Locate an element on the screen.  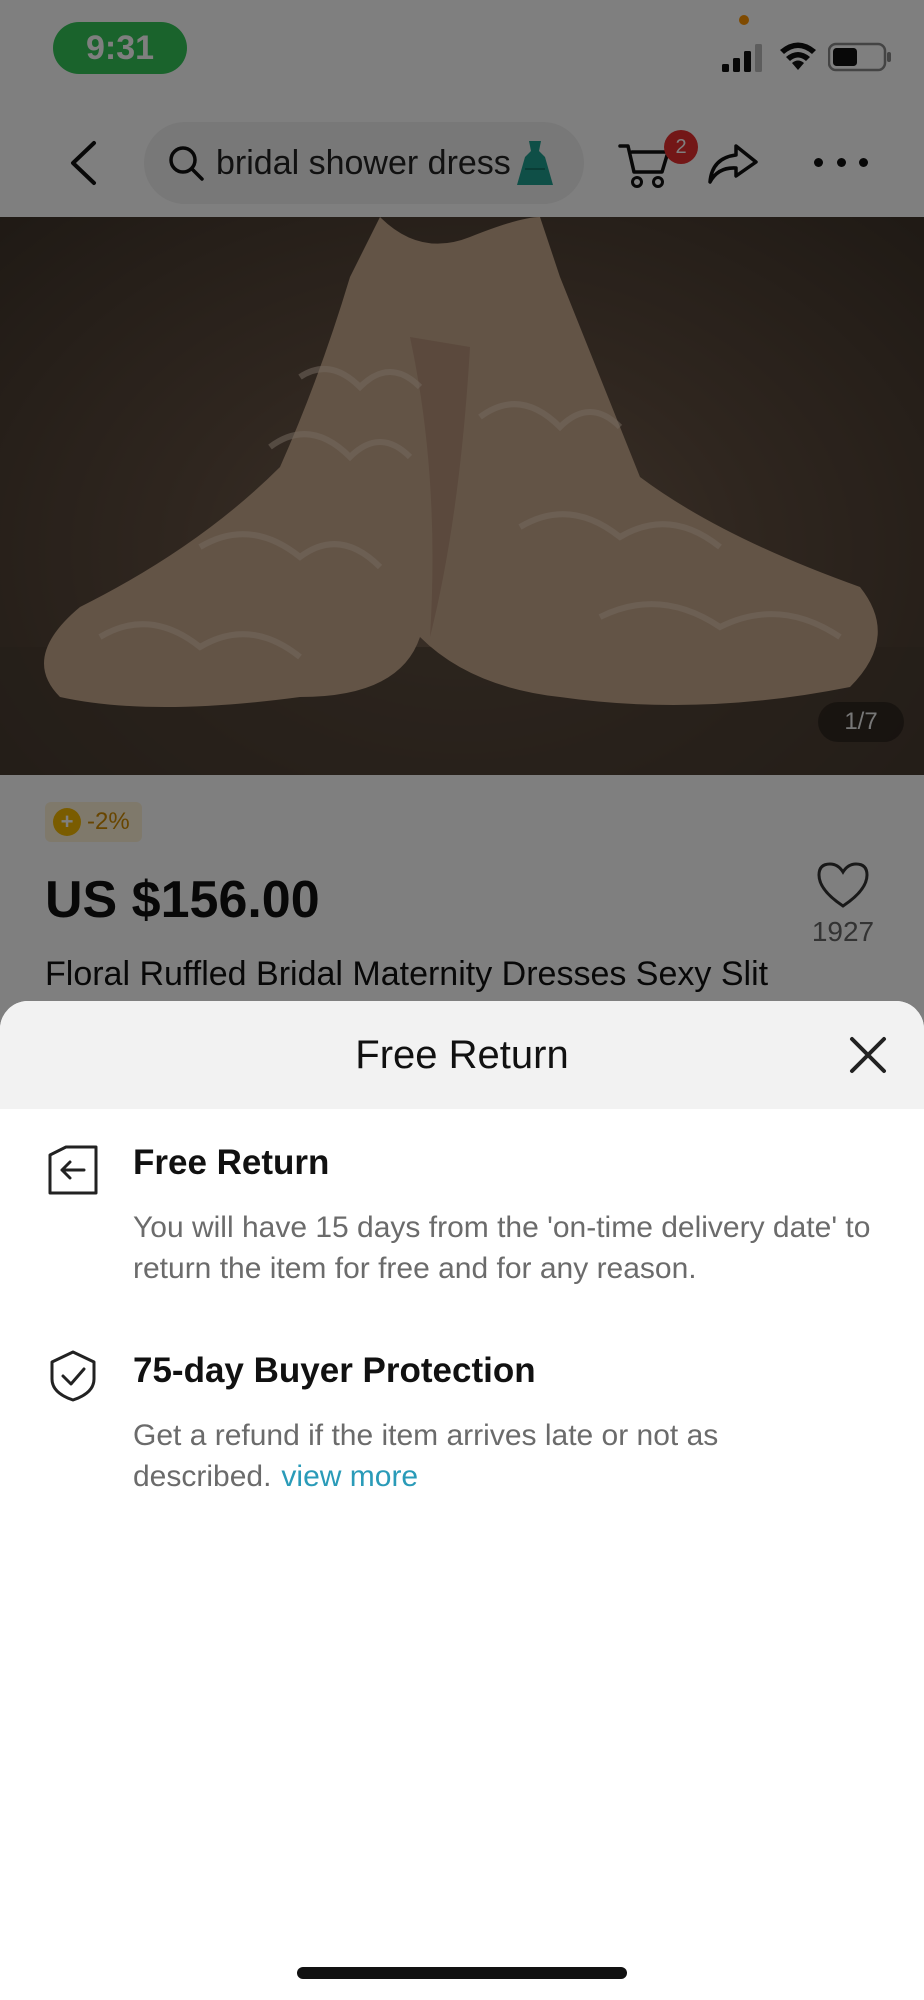
home-indicator is located at coordinates (462, 1973).